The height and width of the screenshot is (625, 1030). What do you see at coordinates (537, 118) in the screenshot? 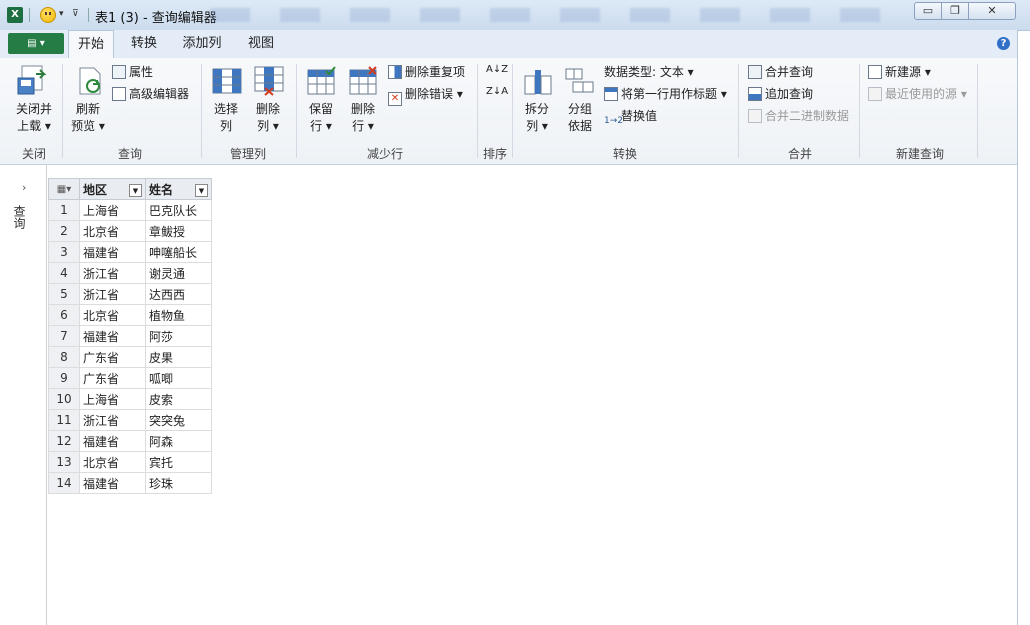
I see `split-column-button: 拆分 列 ▾` at bounding box center [537, 118].